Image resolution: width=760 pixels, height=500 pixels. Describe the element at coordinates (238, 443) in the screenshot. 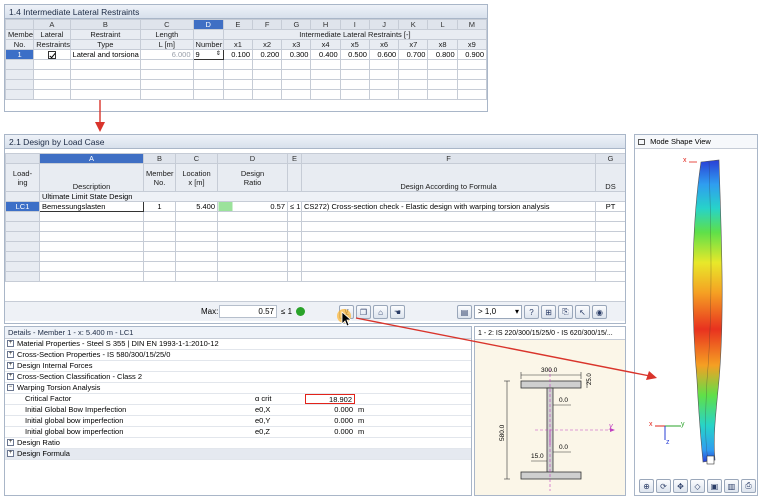

I see `tree-row-design-ratio: + Design Ratio` at that location.